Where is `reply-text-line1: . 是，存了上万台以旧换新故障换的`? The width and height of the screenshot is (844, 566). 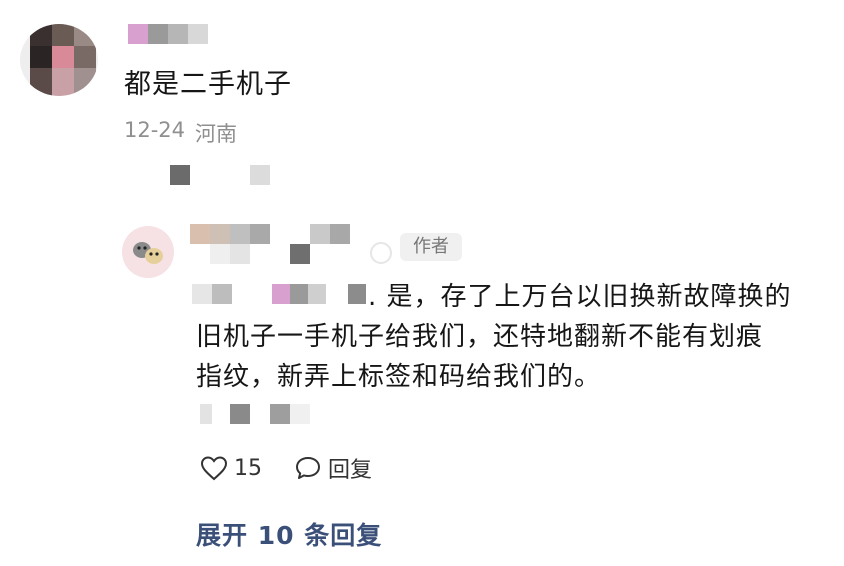 reply-text-line1: . 是，存了上万台以旧换新故障换的 is located at coordinates (580, 297).